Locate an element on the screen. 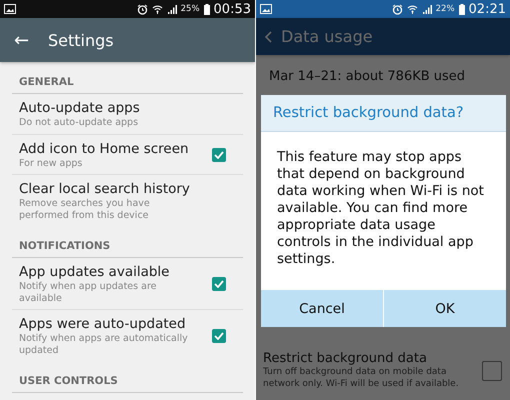 The width and height of the screenshot is (510, 400). setting-title: Apps were auto-updated is located at coordinates (115, 324).